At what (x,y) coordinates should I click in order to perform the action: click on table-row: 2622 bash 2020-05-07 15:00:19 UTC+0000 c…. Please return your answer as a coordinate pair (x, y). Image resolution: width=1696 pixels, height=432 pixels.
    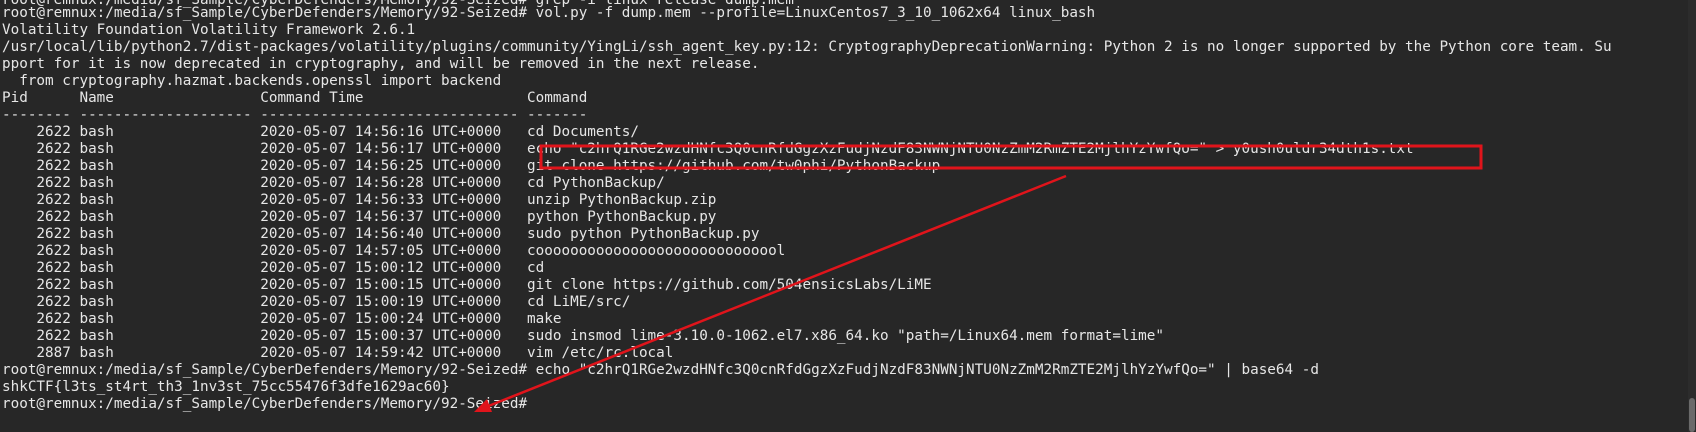
    Looking at the image, I should click on (316, 302).